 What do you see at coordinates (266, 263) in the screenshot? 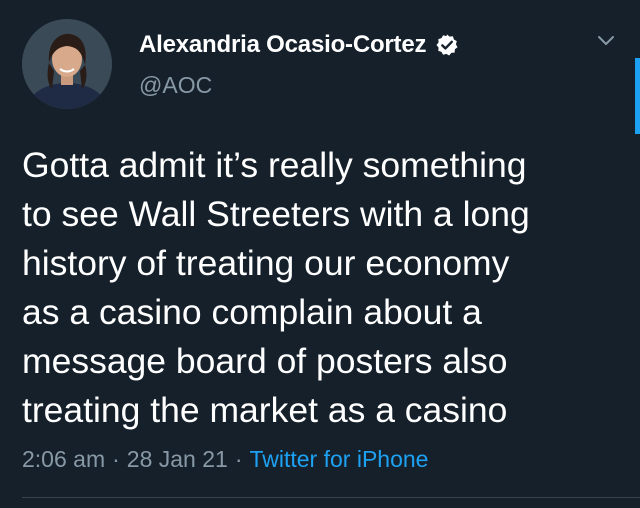
I see `tweet-text-line: history of treating our economy` at bounding box center [266, 263].